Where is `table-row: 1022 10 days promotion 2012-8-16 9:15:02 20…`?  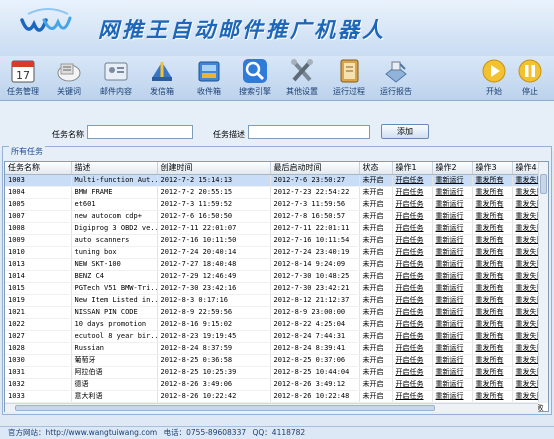 table-row: 1022 10 days promotion 2012-8-16 9:15:02 20… is located at coordinates (276, 324).